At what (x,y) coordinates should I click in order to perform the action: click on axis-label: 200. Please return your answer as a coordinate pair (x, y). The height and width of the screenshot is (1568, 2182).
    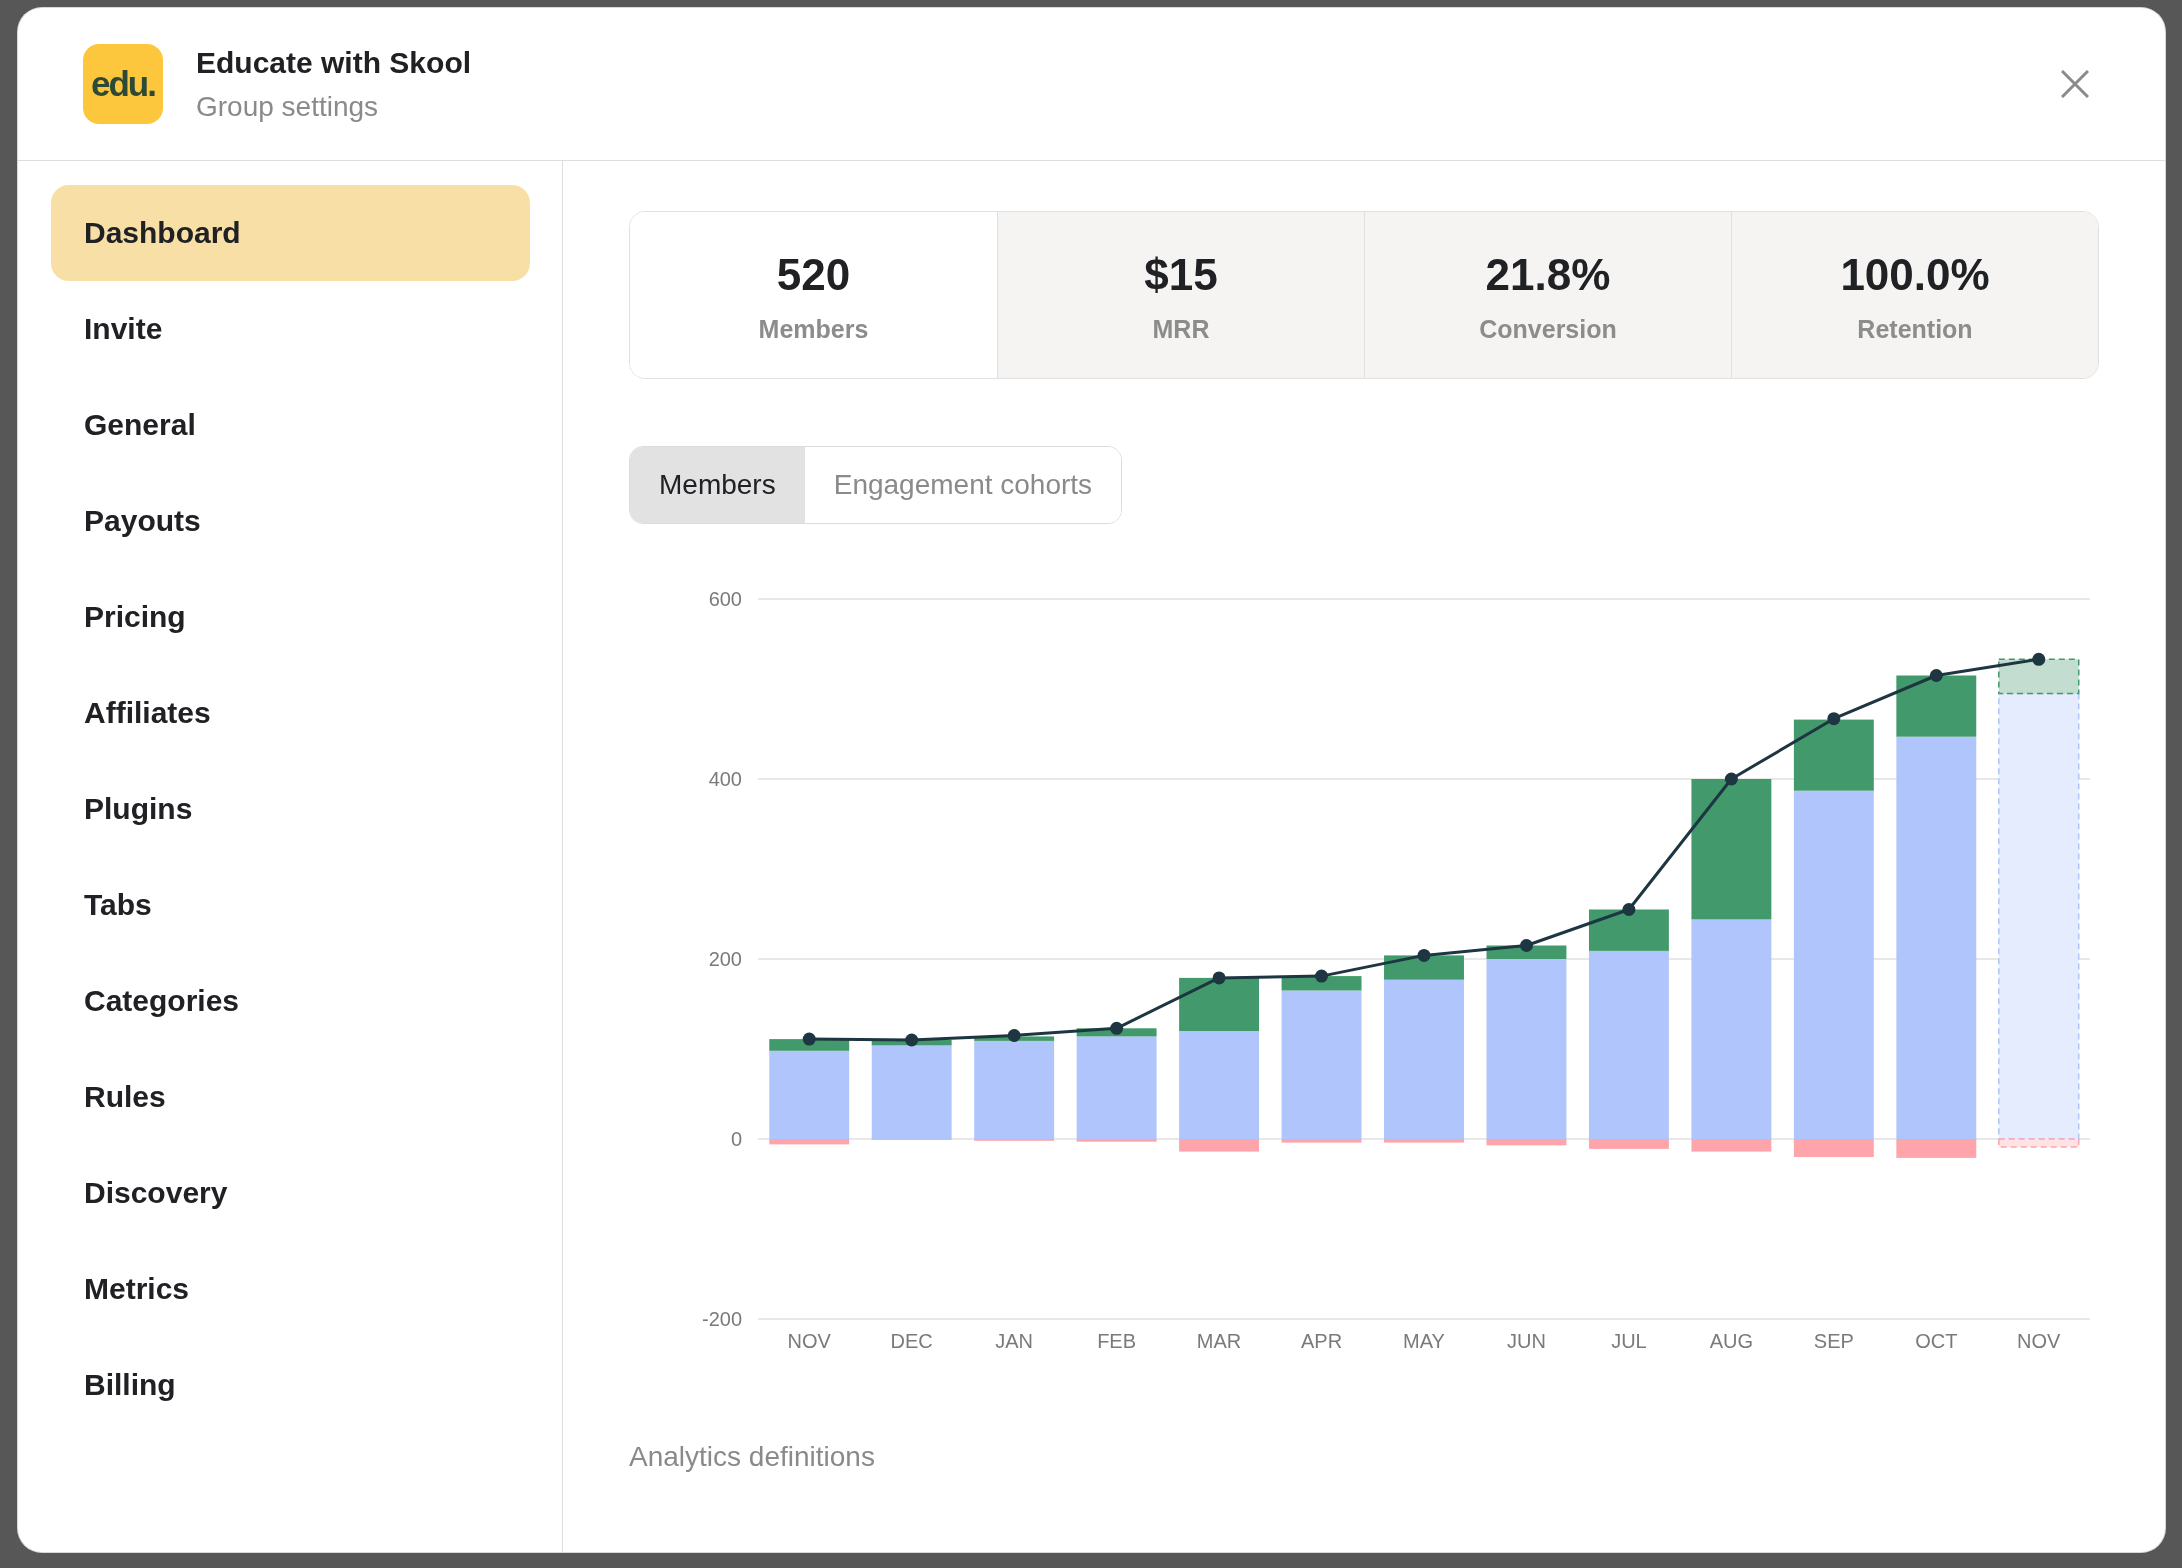
    Looking at the image, I should click on (725, 959).